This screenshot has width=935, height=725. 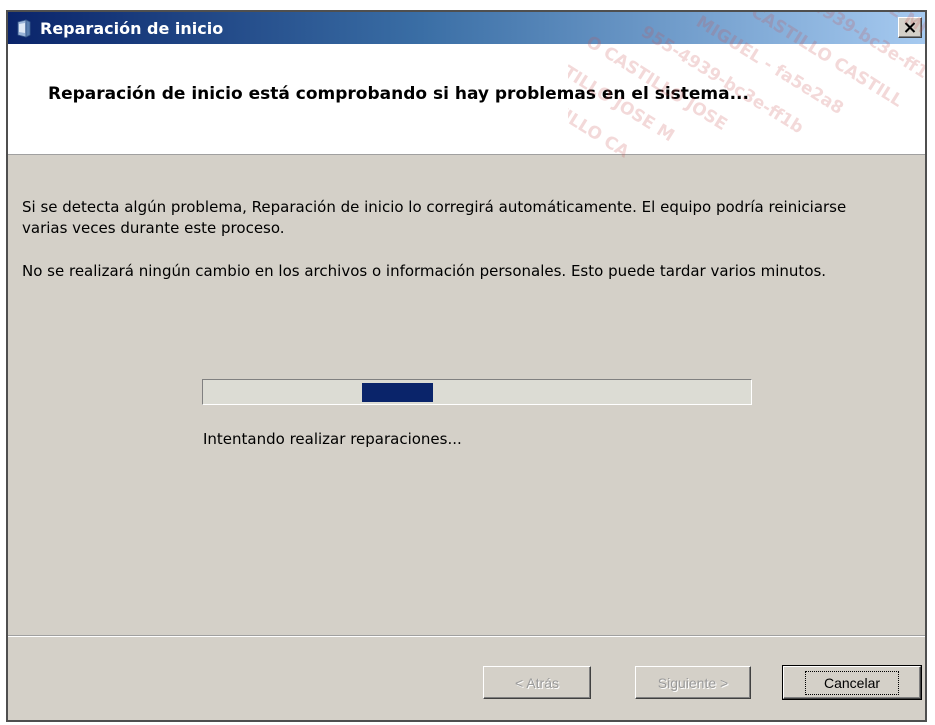 What do you see at coordinates (132, 28) in the screenshot?
I see `window-title: Reparación de inicio` at bounding box center [132, 28].